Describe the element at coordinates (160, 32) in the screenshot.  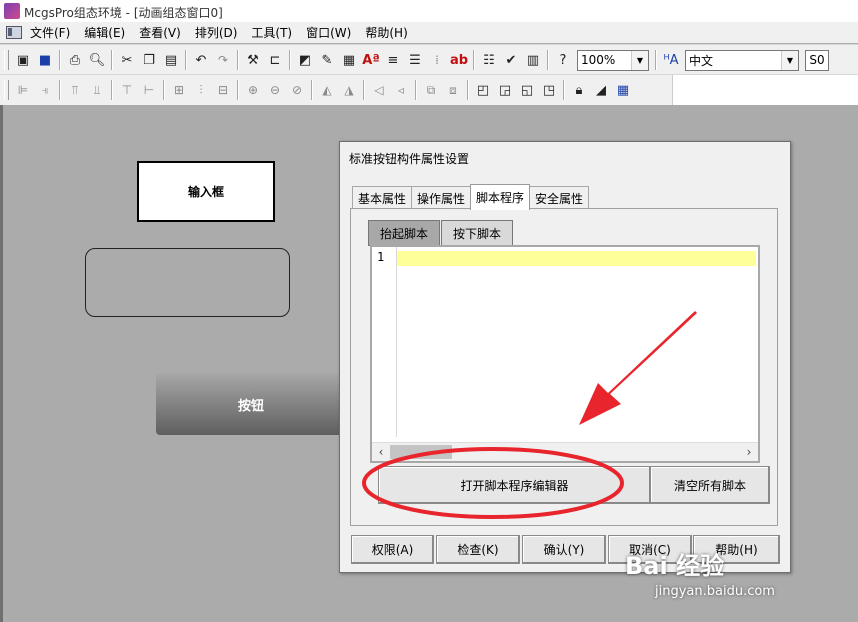
I see `menu-view: 查看(V)` at that location.